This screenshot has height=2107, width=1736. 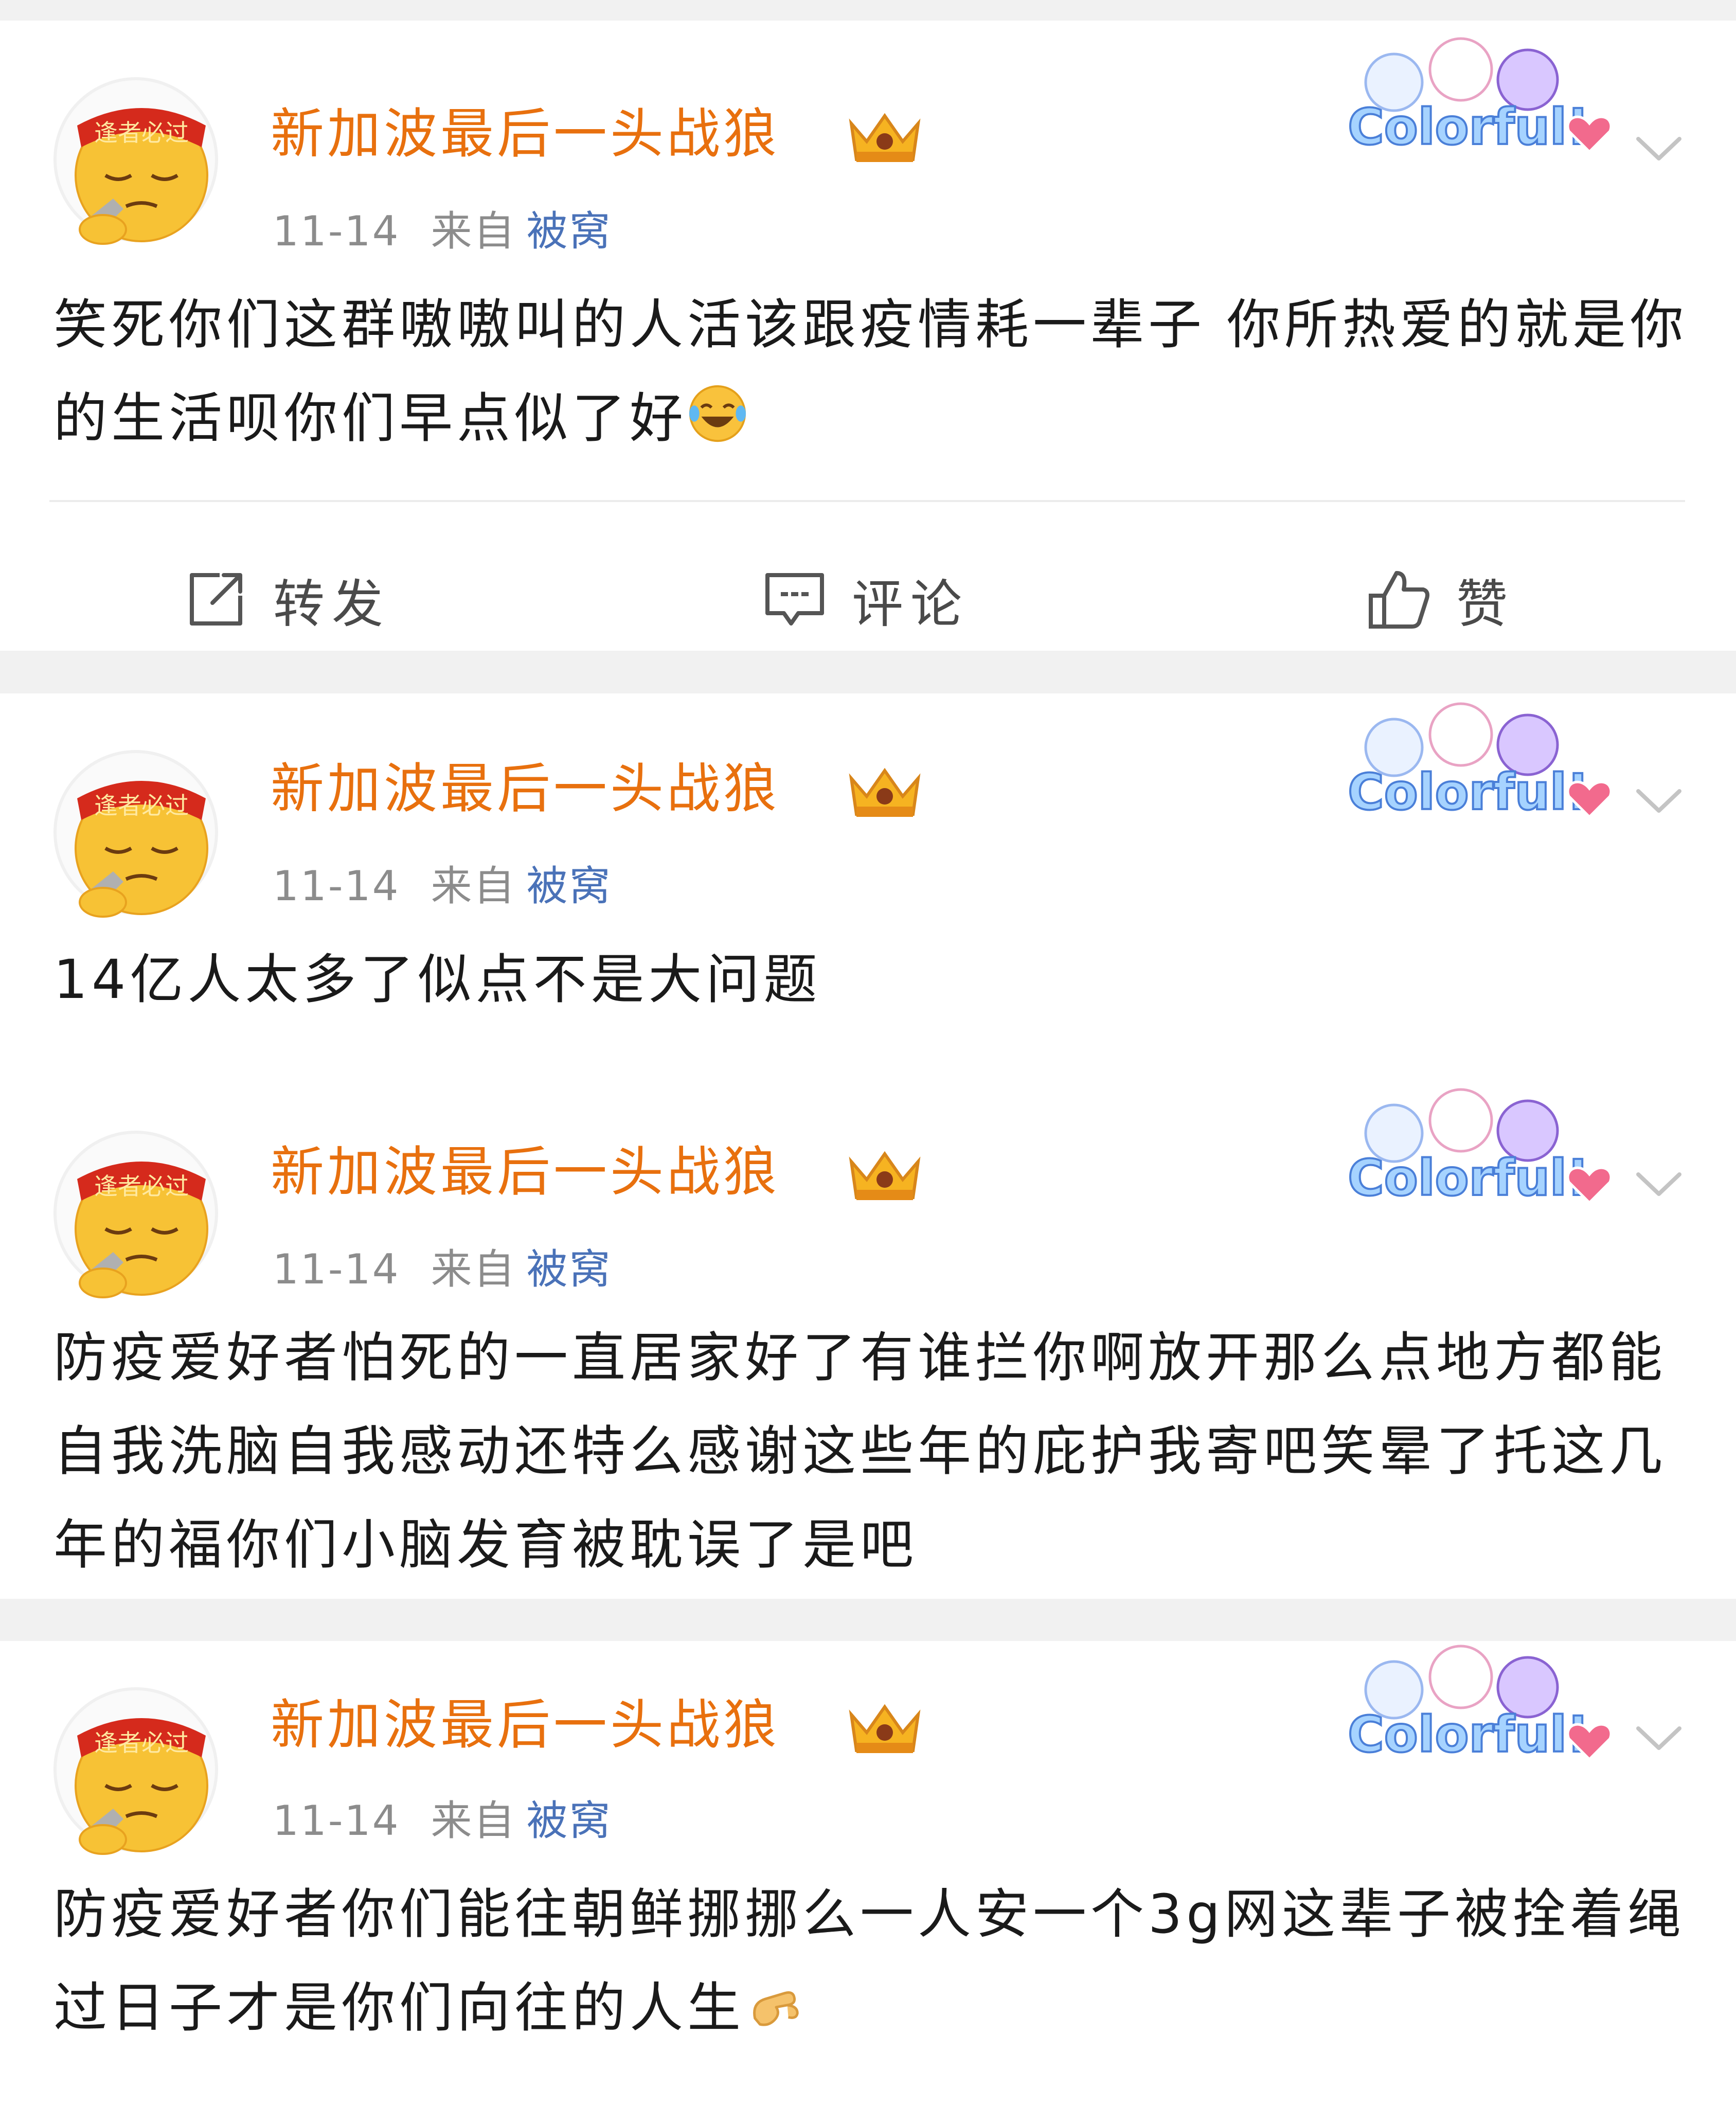 I want to click on comment-button: 评论, so click(x=865, y=600).